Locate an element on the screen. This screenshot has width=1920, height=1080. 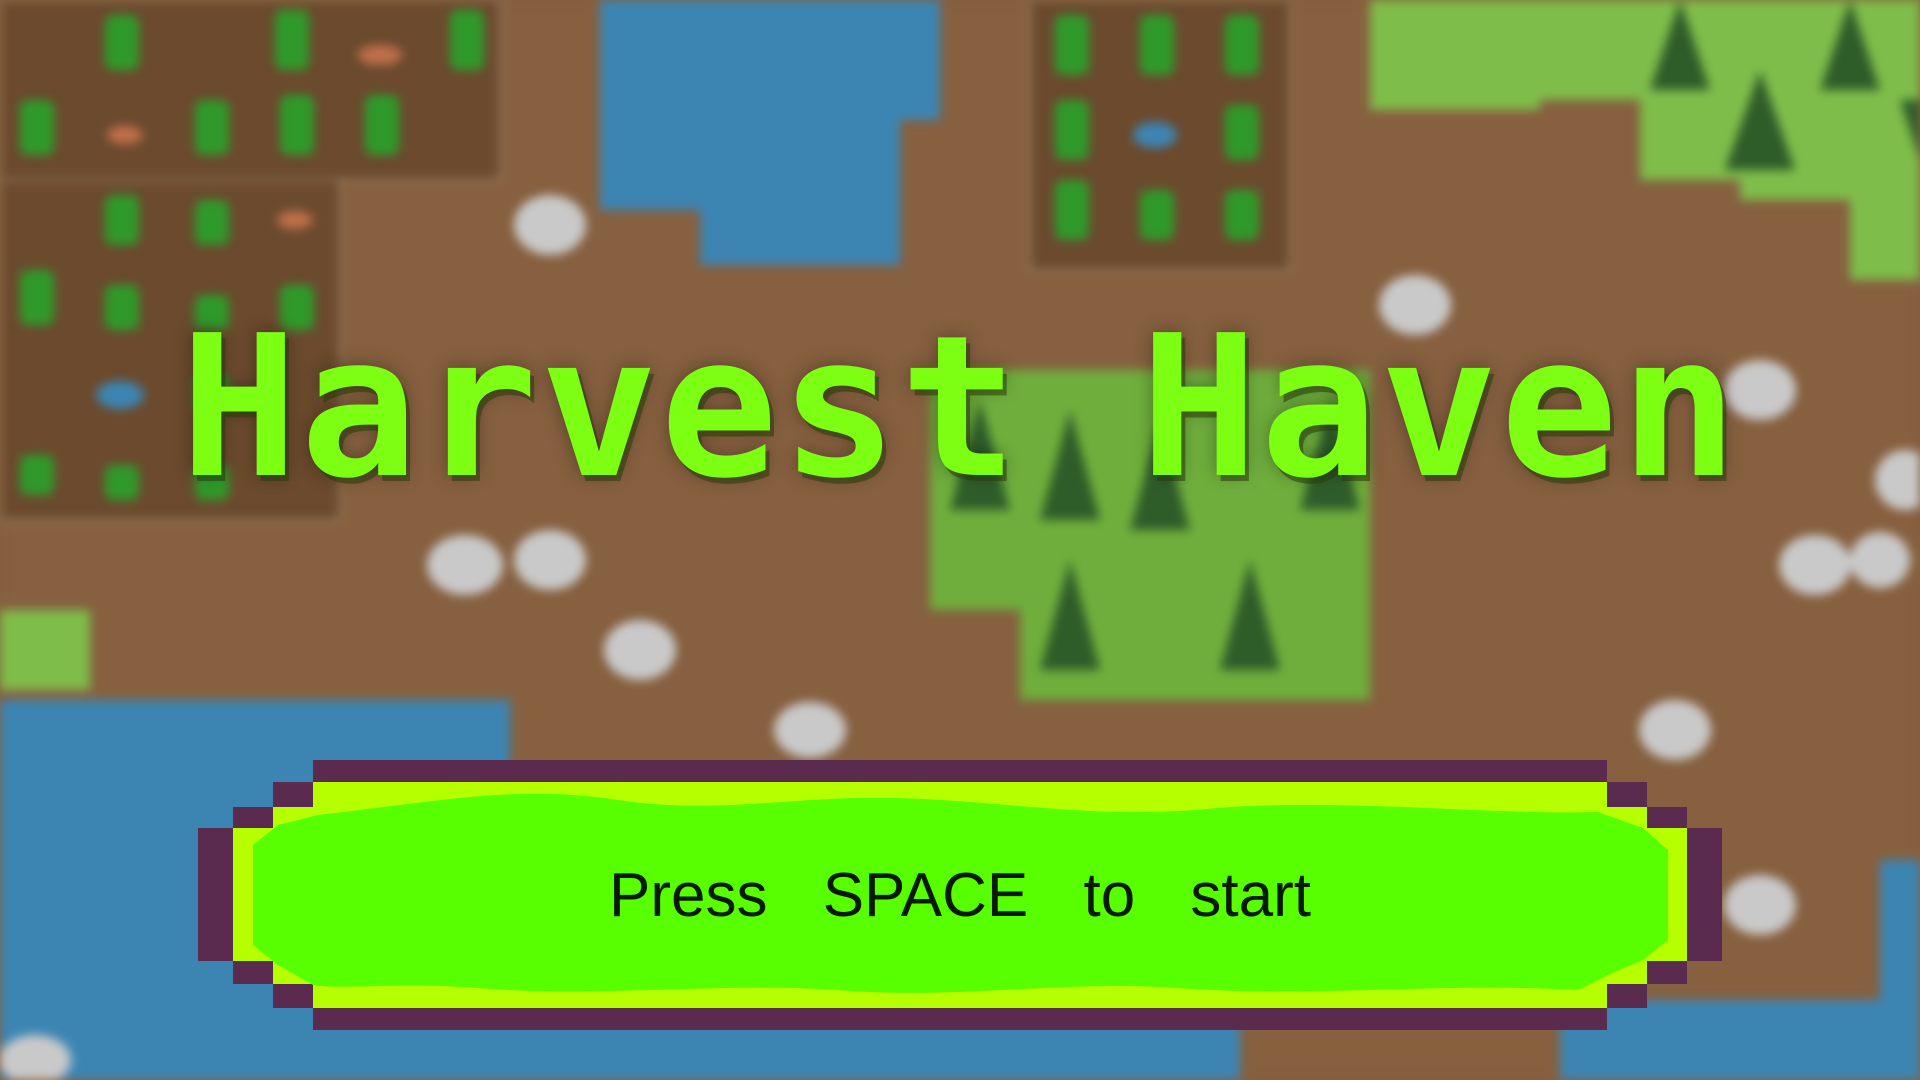
press-space-label: Press SPACE to start is located at coordinates (960, 895).